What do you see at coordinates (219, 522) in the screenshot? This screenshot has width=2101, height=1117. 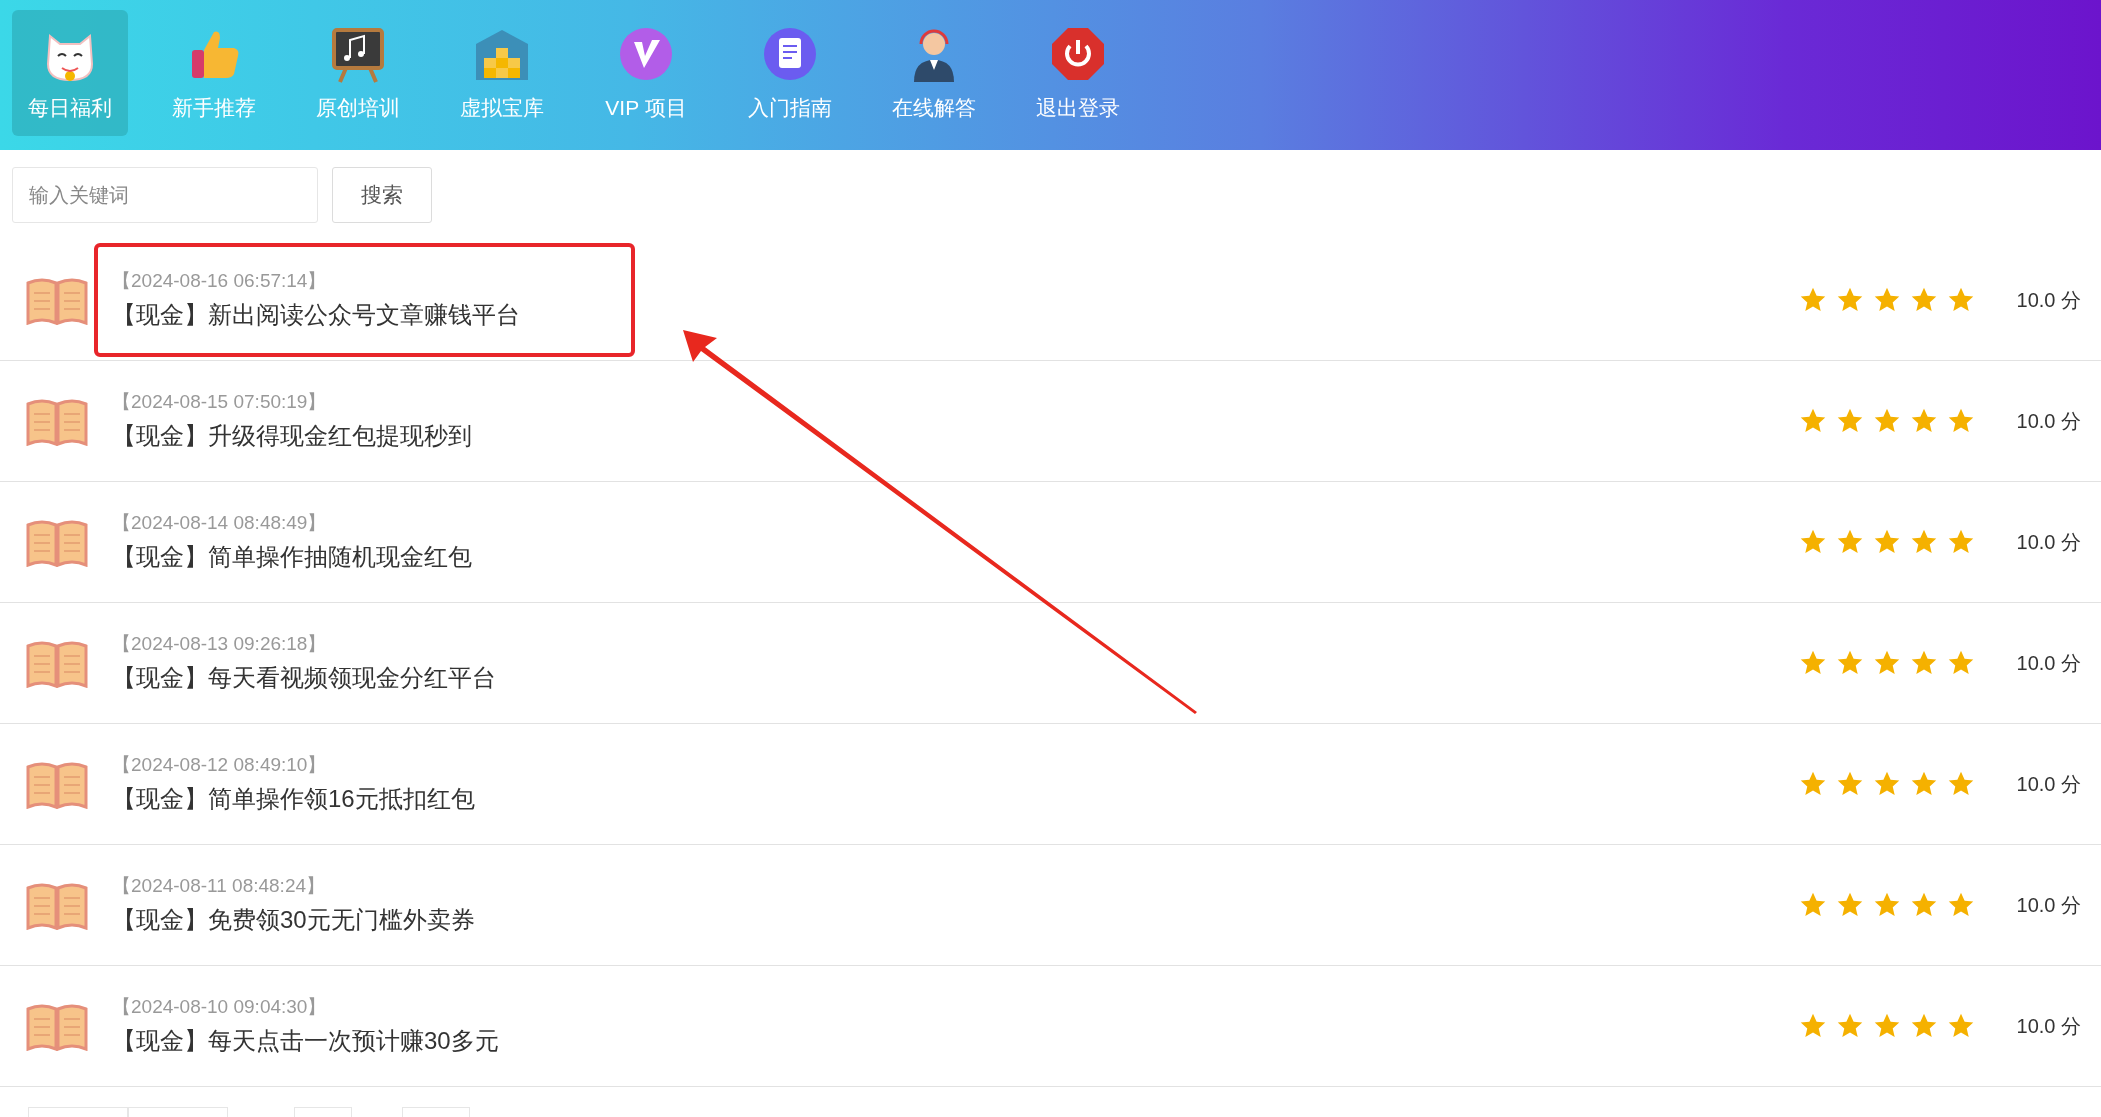 I see `article-time: 【2024-08-14 08:48:49】` at bounding box center [219, 522].